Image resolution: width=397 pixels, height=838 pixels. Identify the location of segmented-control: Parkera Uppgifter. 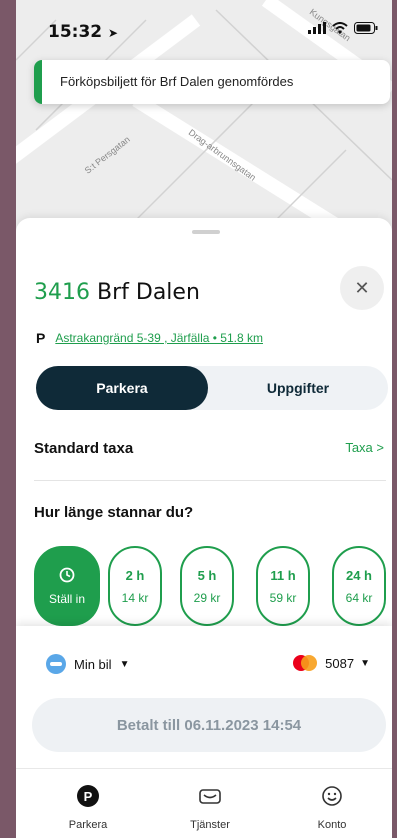
(212, 388).